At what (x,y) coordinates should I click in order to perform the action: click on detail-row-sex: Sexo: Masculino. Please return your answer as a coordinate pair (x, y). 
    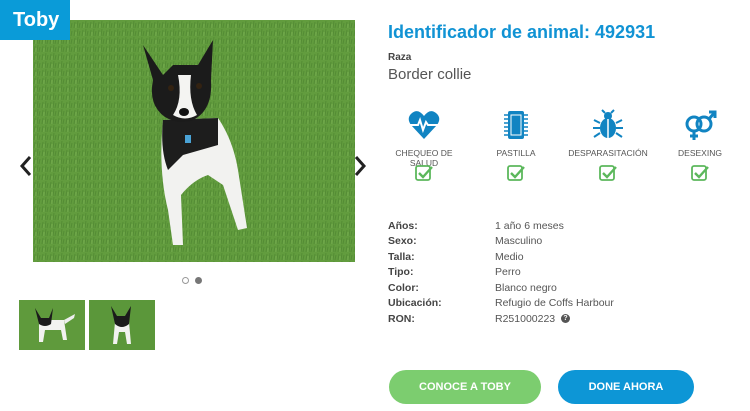
    Looking at the image, I should click on (558, 242).